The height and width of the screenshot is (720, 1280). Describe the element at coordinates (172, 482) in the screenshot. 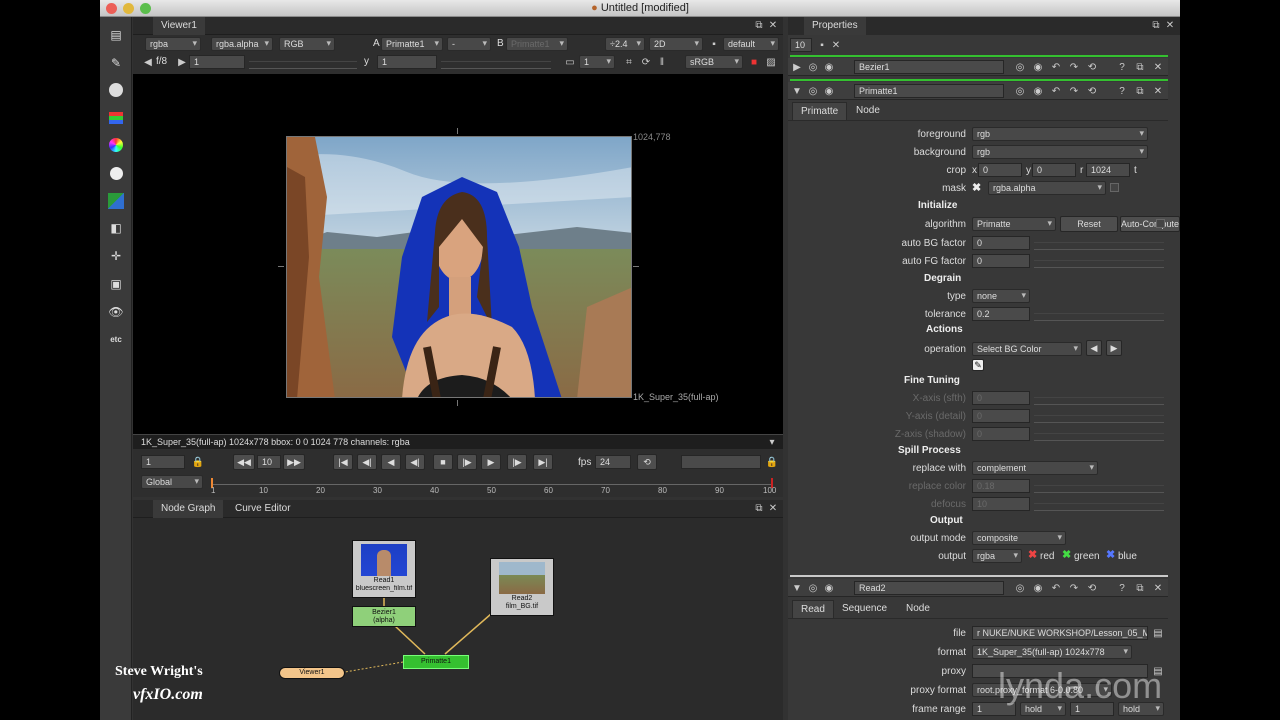

I see `timeline-scope-dropdown: Global` at that location.